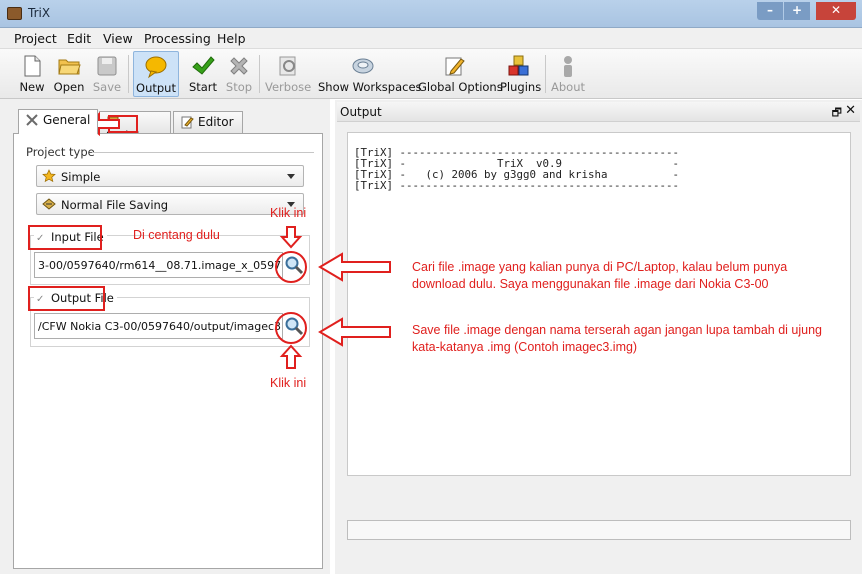 Image resolution: width=862 pixels, height=574 pixels. What do you see at coordinates (177, 38) in the screenshot?
I see `menu-processing: Processing` at bounding box center [177, 38].